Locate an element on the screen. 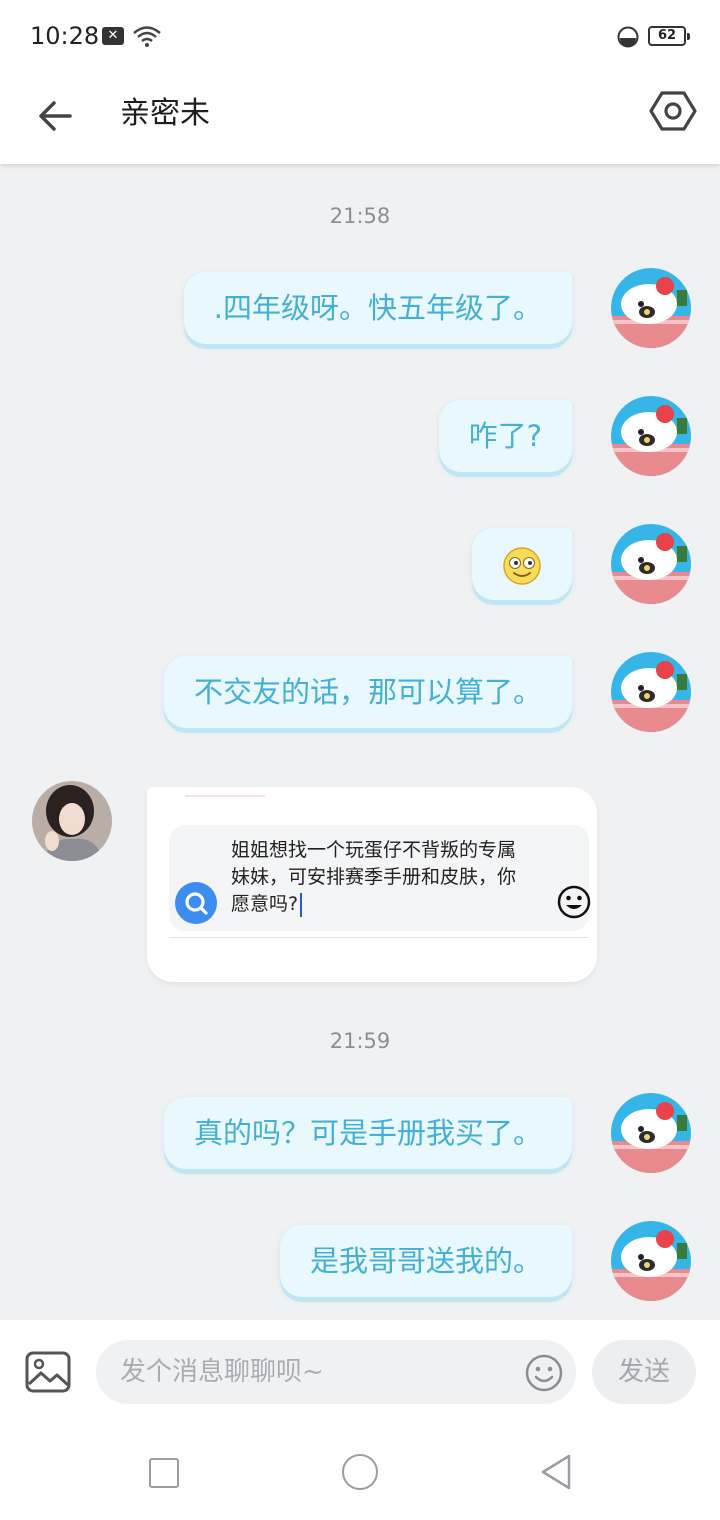 This screenshot has width=720, height=1520. notification-icon: ✕ is located at coordinates (113, 36).